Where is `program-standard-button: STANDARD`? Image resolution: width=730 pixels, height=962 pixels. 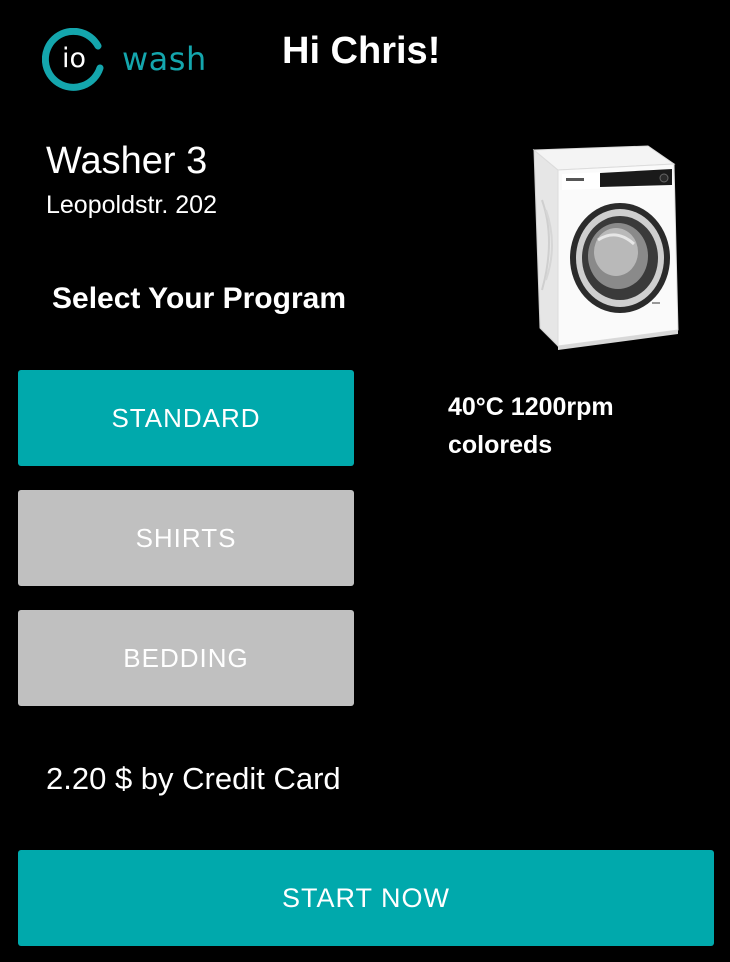
program-standard-button: STANDARD is located at coordinates (186, 418).